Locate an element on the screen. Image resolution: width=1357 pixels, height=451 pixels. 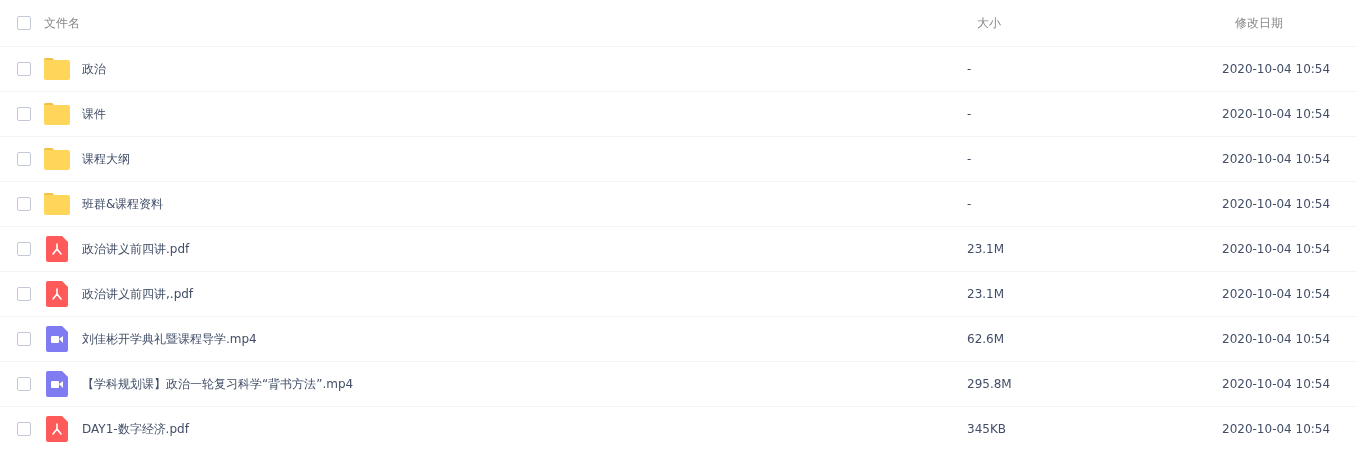
column-header: 文件名 is located at coordinates (62, 23).